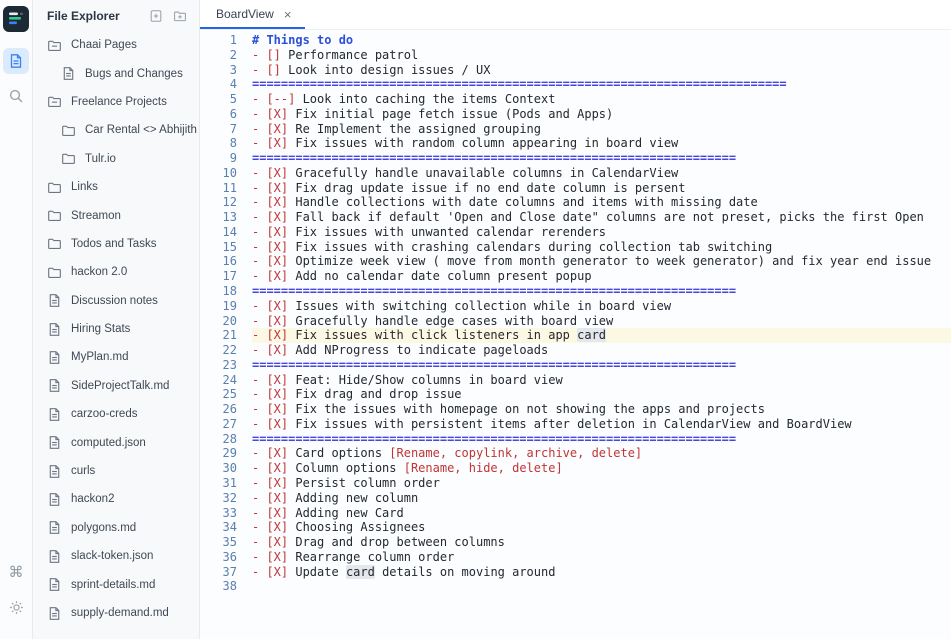  Describe the element at coordinates (116, 584) in the screenshot. I see `sidebar-item-sprint-details-md: sprint-details.md` at that location.